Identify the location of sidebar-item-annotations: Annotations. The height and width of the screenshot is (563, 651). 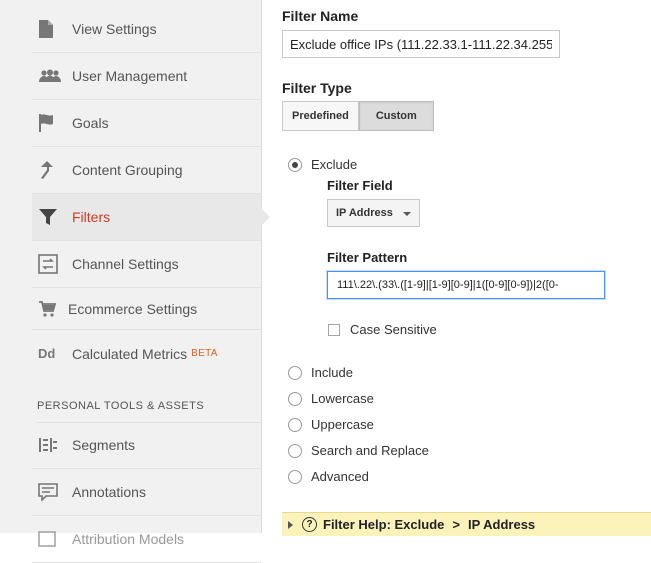
(146, 492).